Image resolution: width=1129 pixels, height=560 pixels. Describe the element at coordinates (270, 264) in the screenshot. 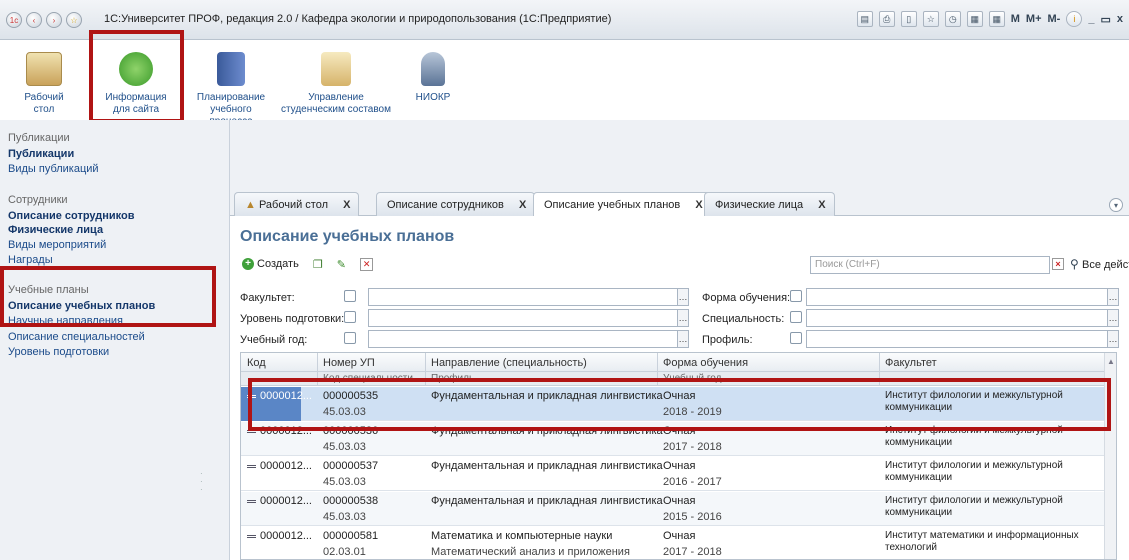

I see `create-button: + Создать` at that location.